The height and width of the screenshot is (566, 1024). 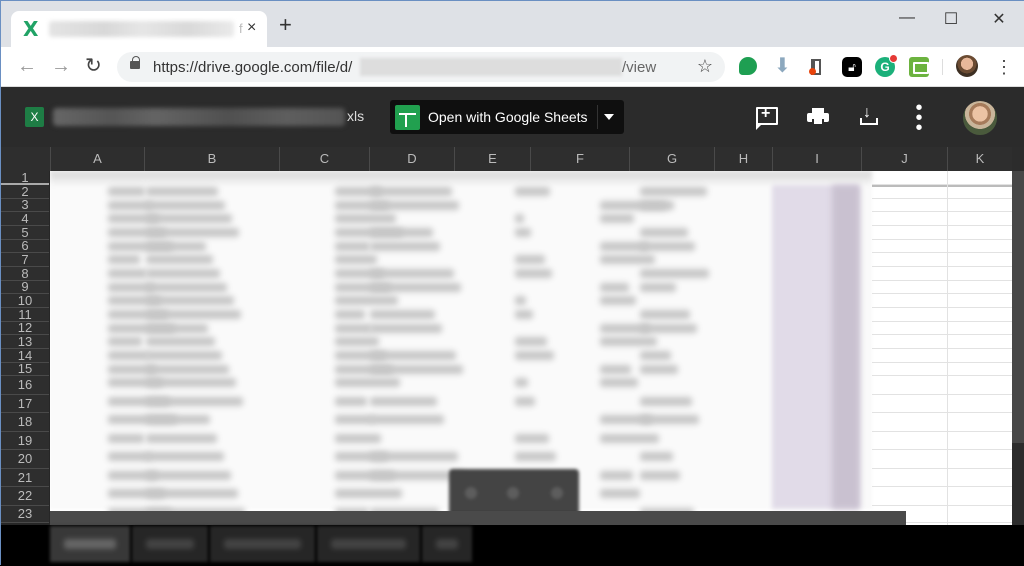 What do you see at coordinates (93, 66) in the screenshot?
I see `reload-button: ↻` at bounding box center [93, 66].